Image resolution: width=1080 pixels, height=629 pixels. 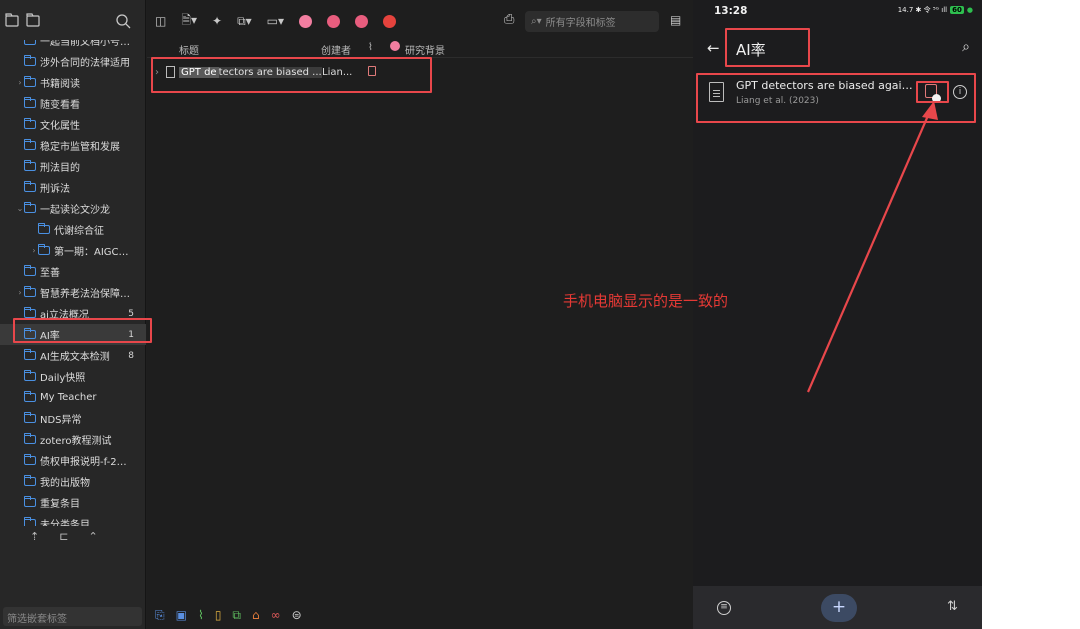 I want to click on add-button: +, so click(x=839, y=608).